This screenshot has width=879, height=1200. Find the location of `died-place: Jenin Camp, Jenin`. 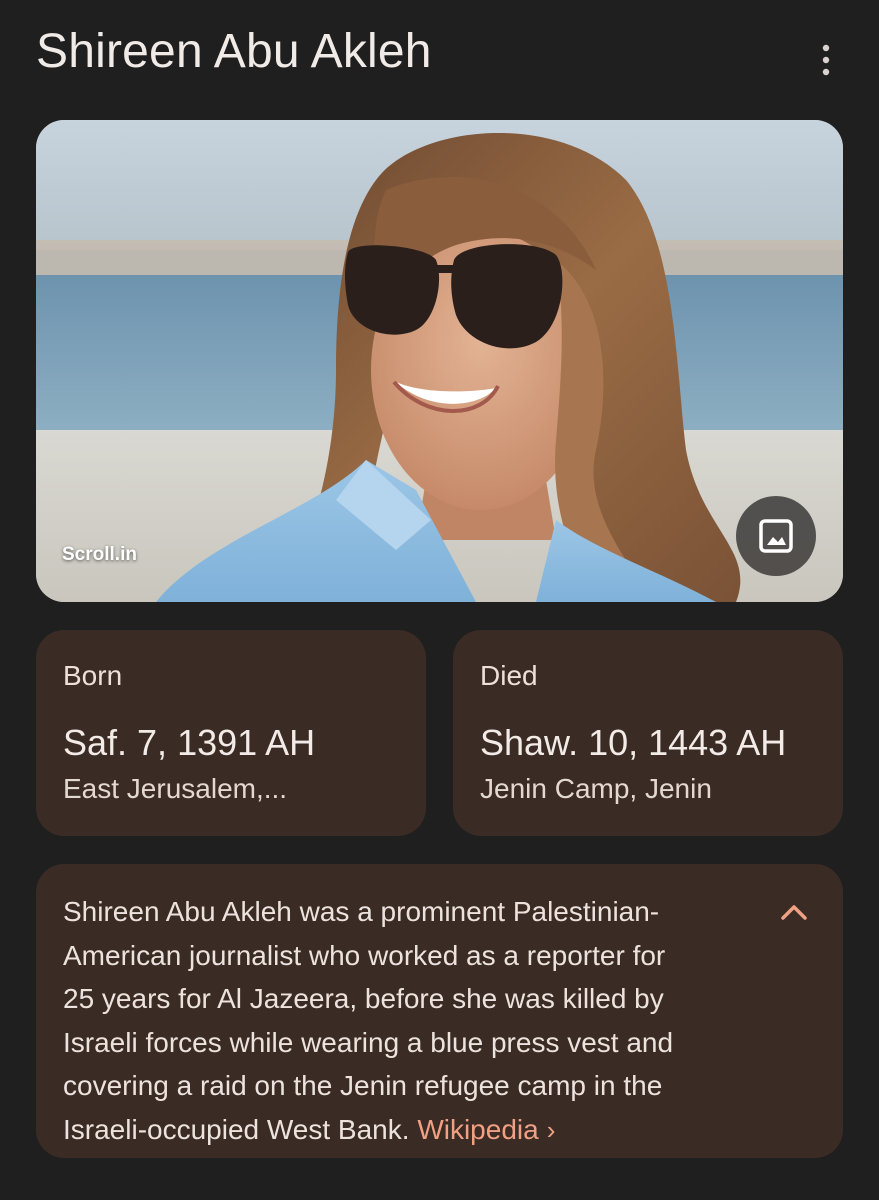

died-place: Jenin Camp, Jenin is located at coordinates (596, 788).